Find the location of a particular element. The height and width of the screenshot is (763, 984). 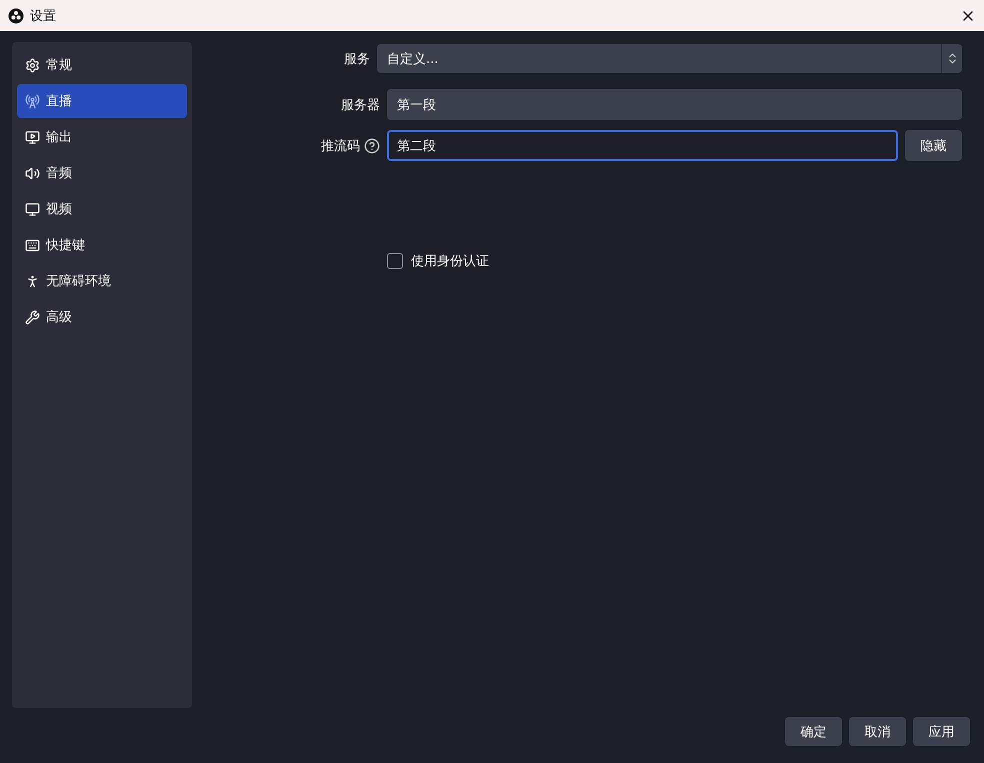

server-field: 第一段 is located at coordinates (674, 104).